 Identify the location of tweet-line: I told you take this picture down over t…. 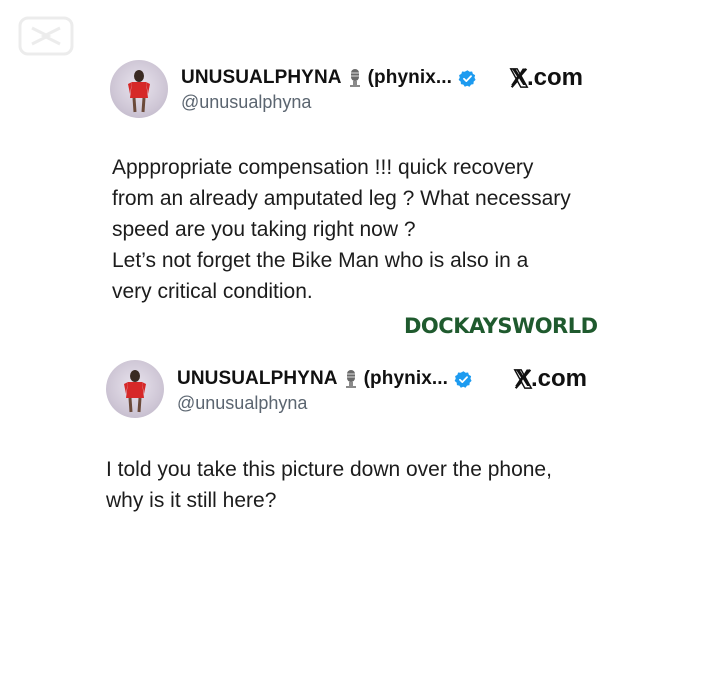
(329, 469).